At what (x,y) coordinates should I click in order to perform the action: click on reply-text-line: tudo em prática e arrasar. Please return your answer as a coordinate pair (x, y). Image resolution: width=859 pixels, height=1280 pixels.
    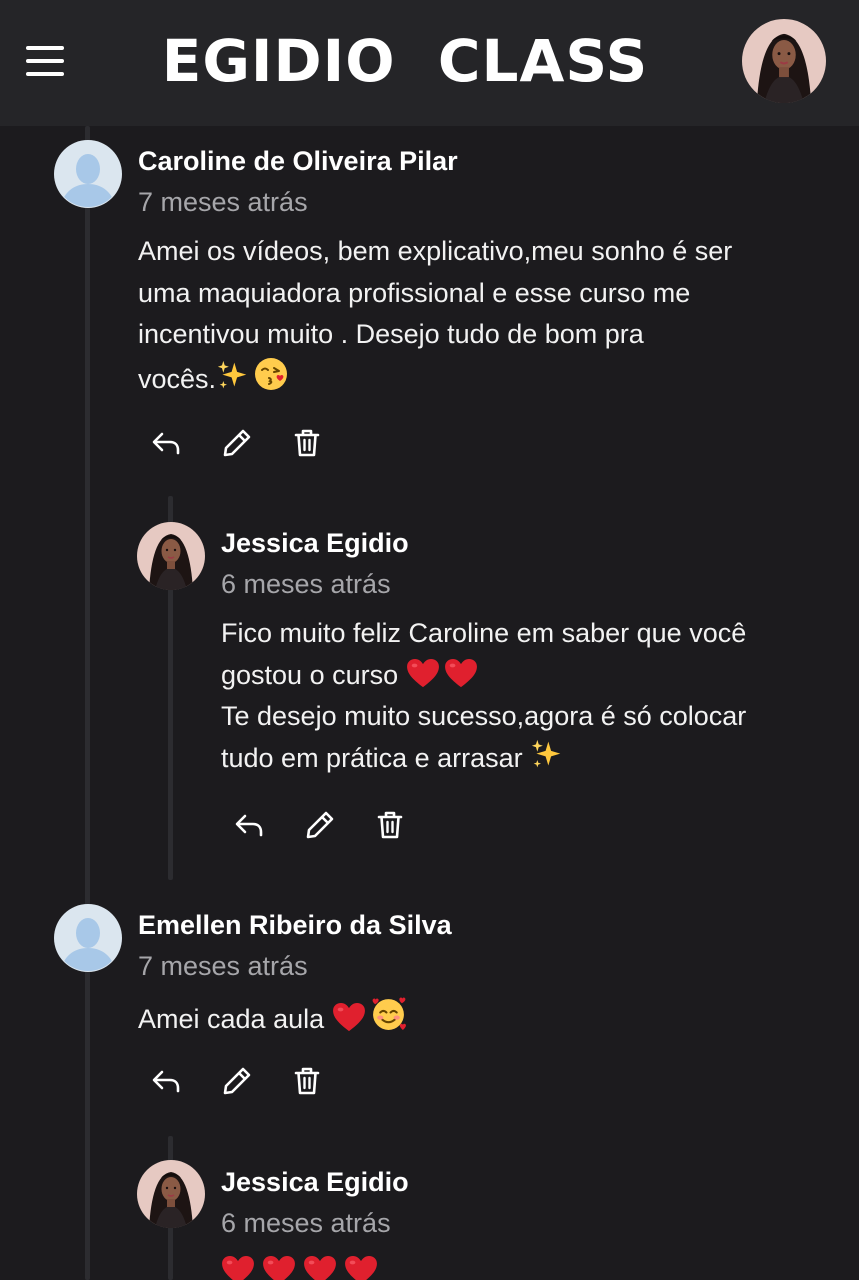
    Looking at the image, I should click on (531, 759).